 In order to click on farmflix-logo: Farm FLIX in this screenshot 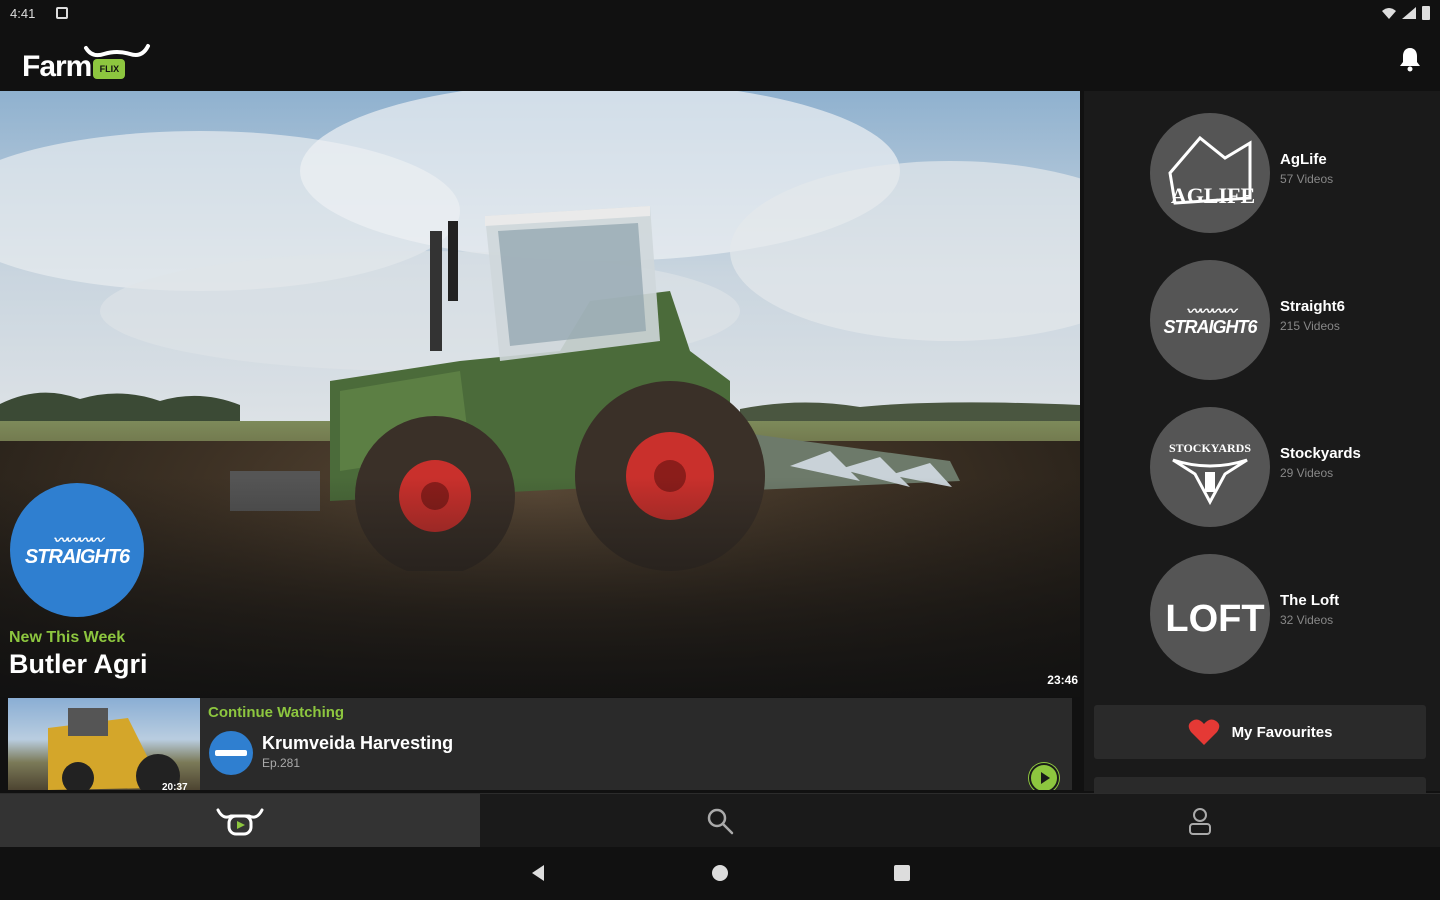, I will do `click(86, 60)`.